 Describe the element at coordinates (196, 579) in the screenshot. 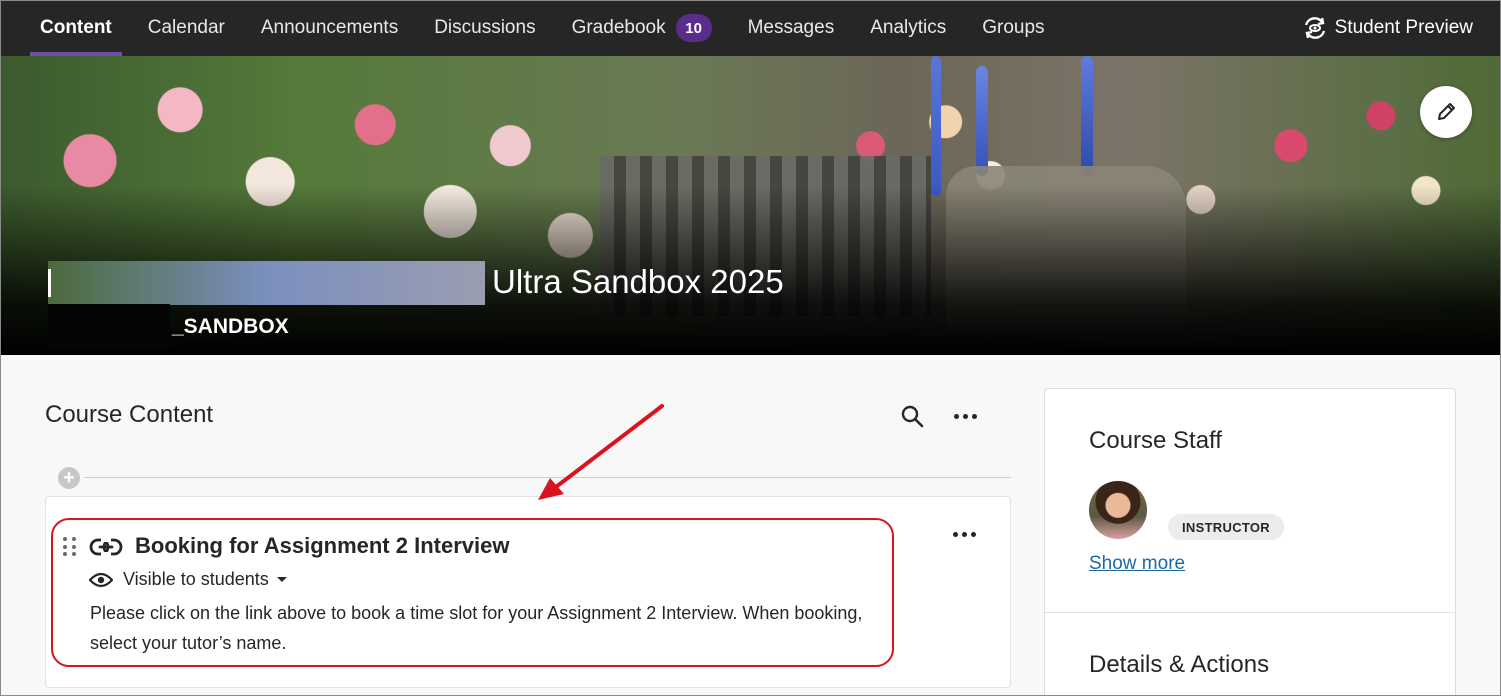

I see `visibility-label: Visible to students` at that location.